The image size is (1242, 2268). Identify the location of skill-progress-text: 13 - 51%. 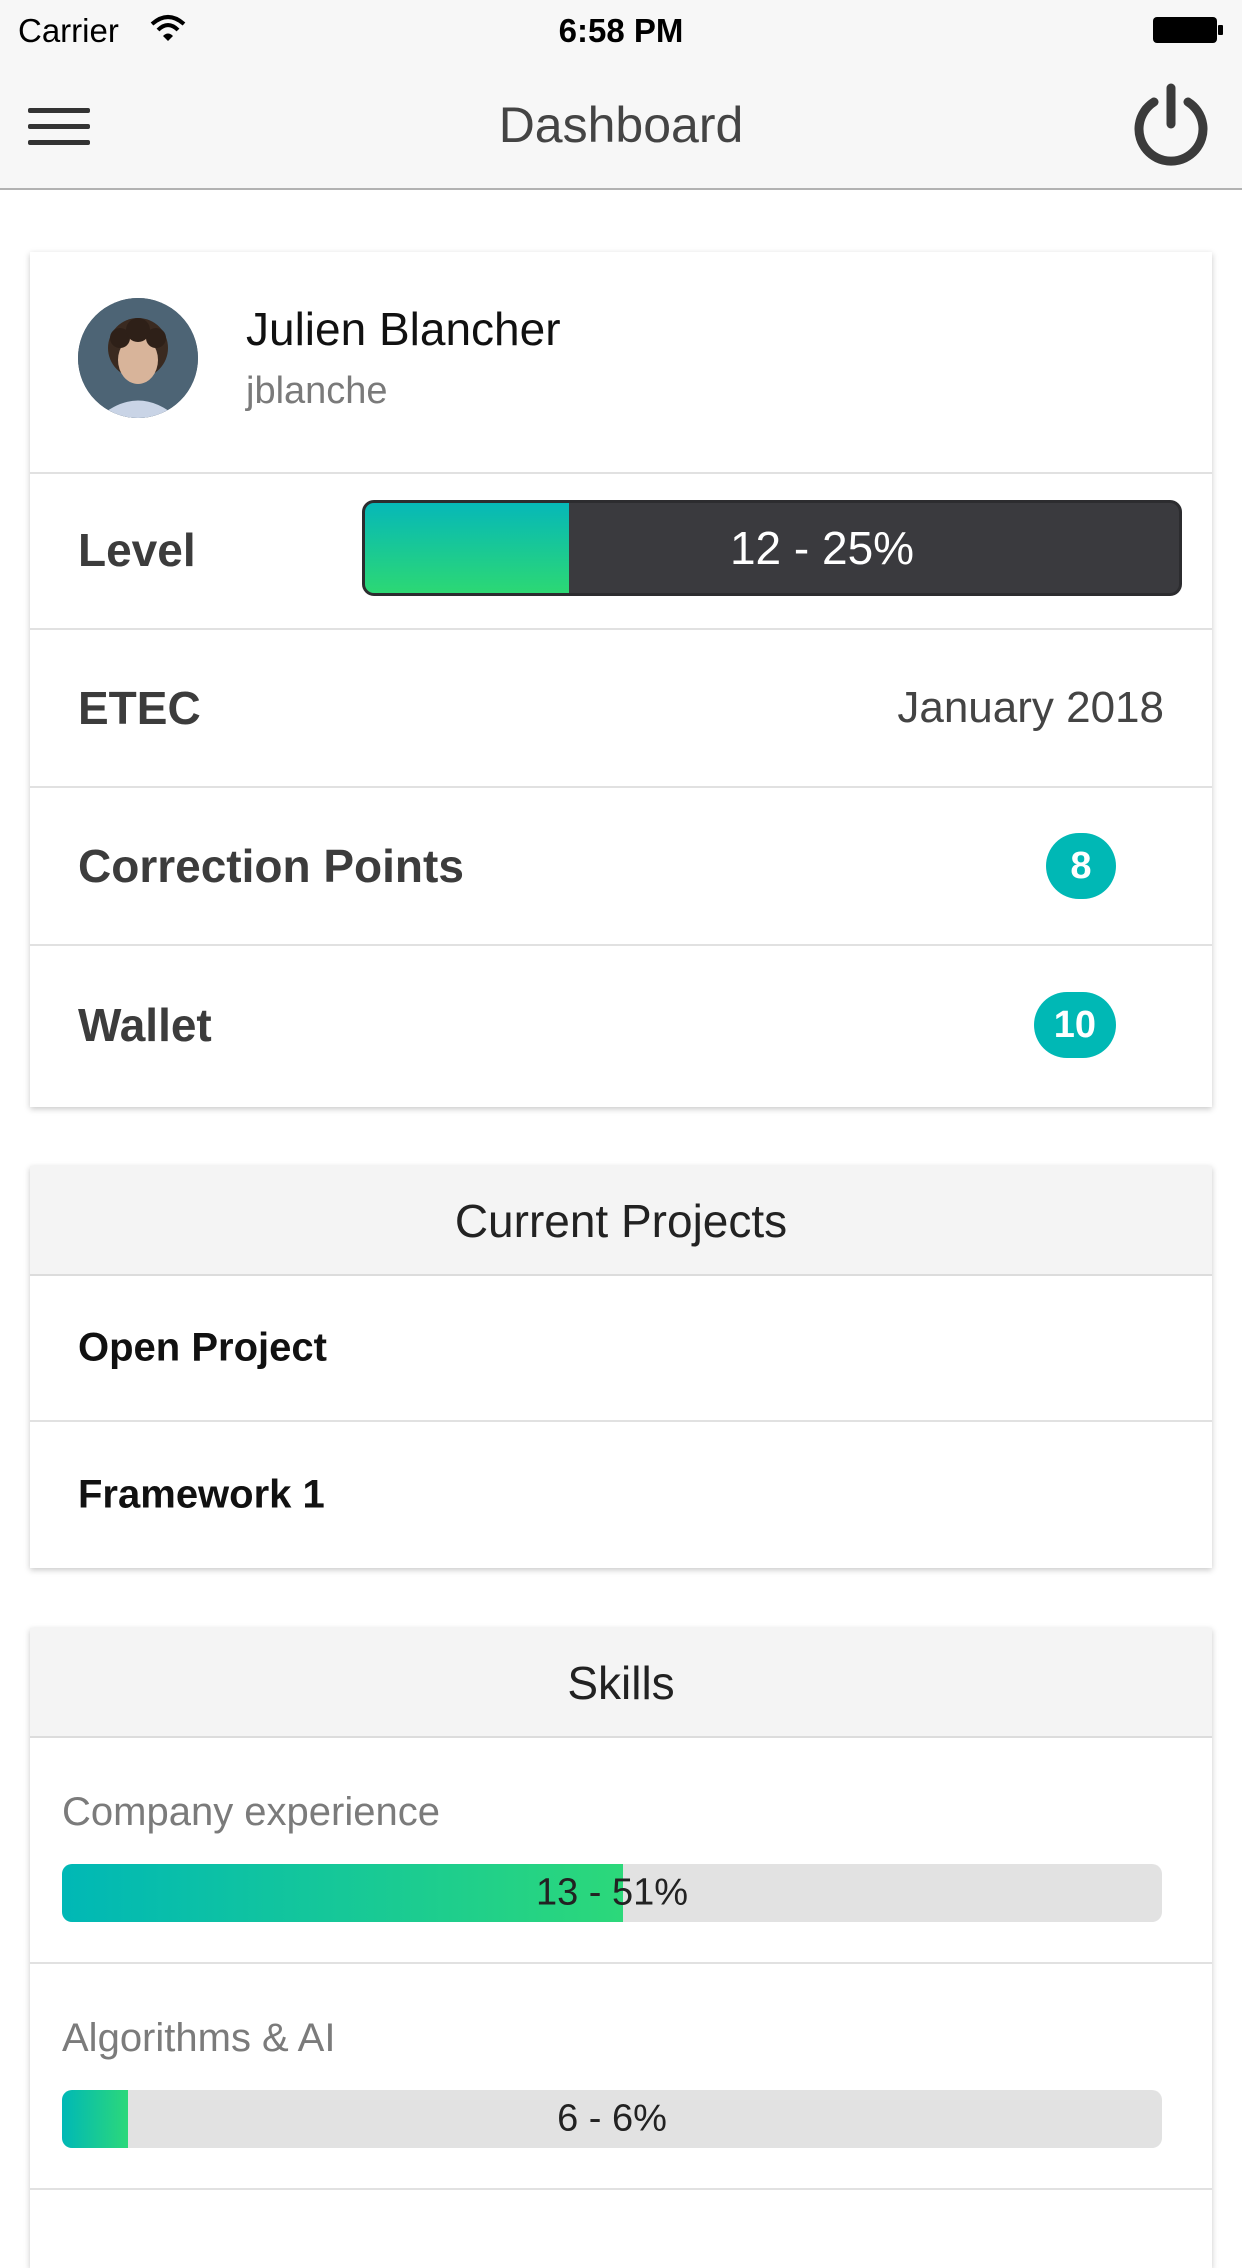
(612, 1892).